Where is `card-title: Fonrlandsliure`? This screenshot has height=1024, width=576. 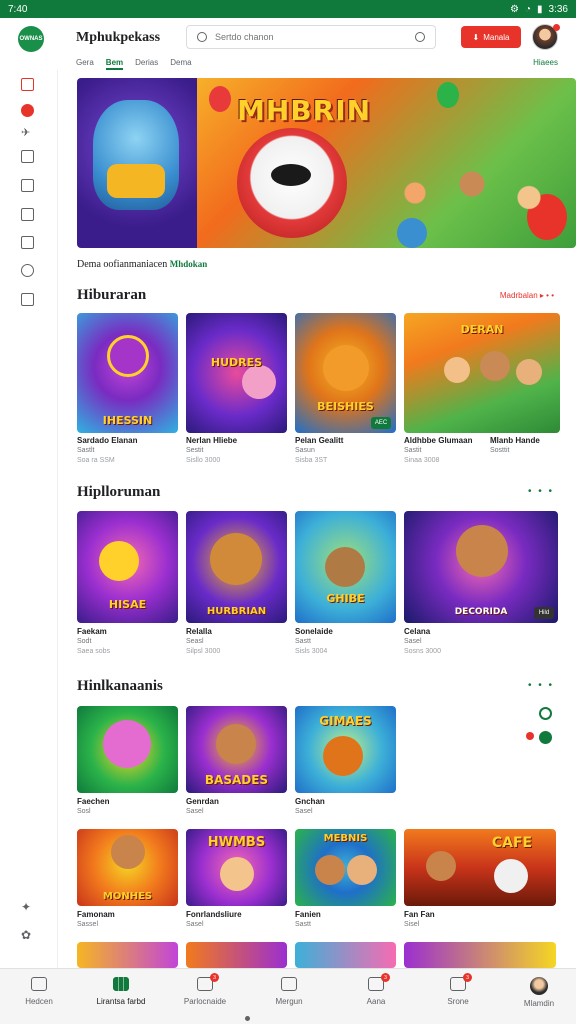 card-title: Fonrlandsliure is located at coordinates (214, 914).